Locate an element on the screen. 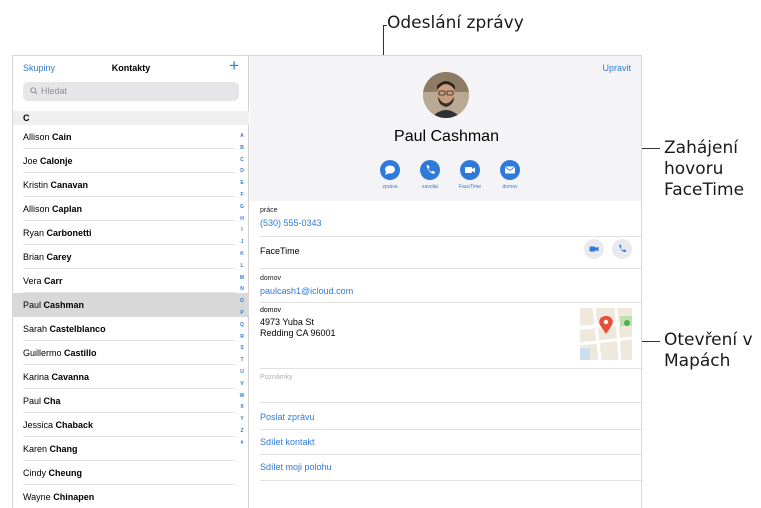 The width and height of the screenshot is (761, 508). contact-first-name: Brian is located at coordinates (34, 257).